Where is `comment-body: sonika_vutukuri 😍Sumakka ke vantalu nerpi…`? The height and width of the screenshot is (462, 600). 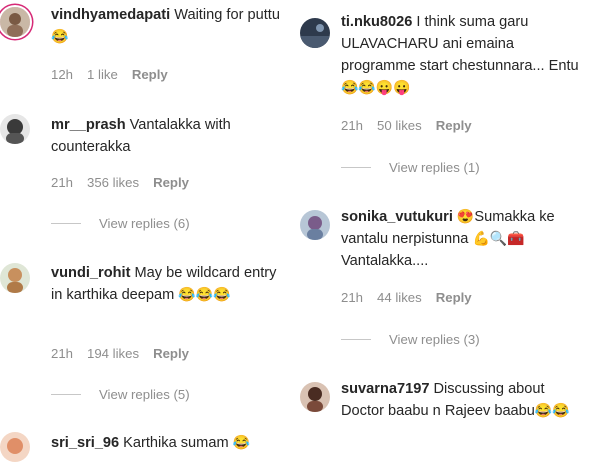
comment-body: sonika_vutukuri 😍Sumakka ke vantalu nerpi… is located at coordinates (466, 239).